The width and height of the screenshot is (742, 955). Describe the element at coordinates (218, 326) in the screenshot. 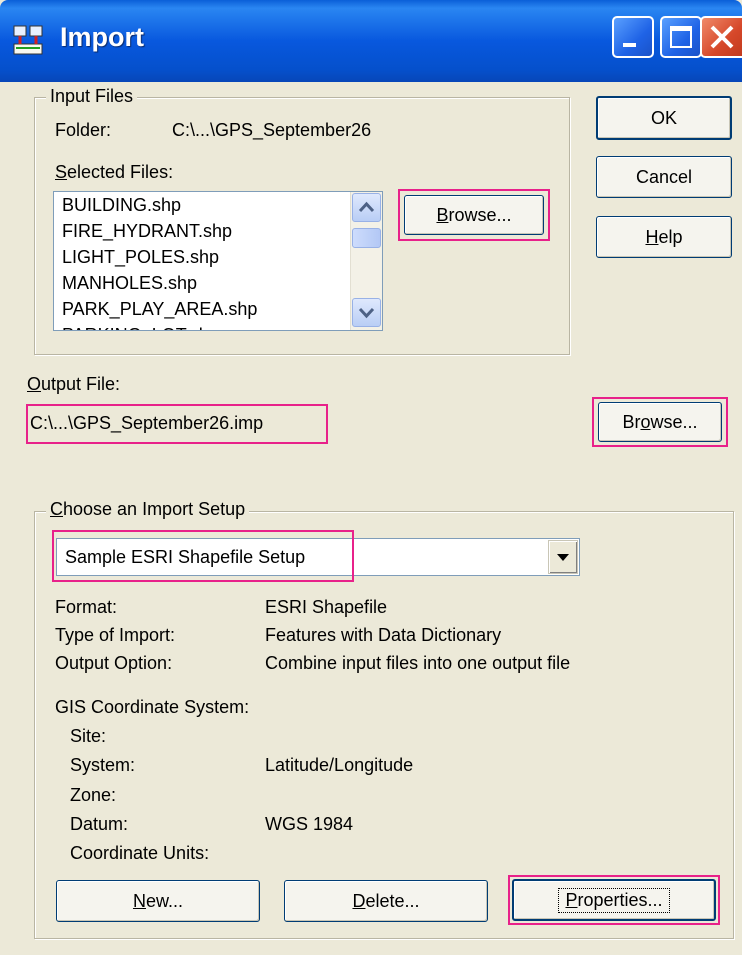

I see `list-item: PARKING_LOT.shp` at that location.